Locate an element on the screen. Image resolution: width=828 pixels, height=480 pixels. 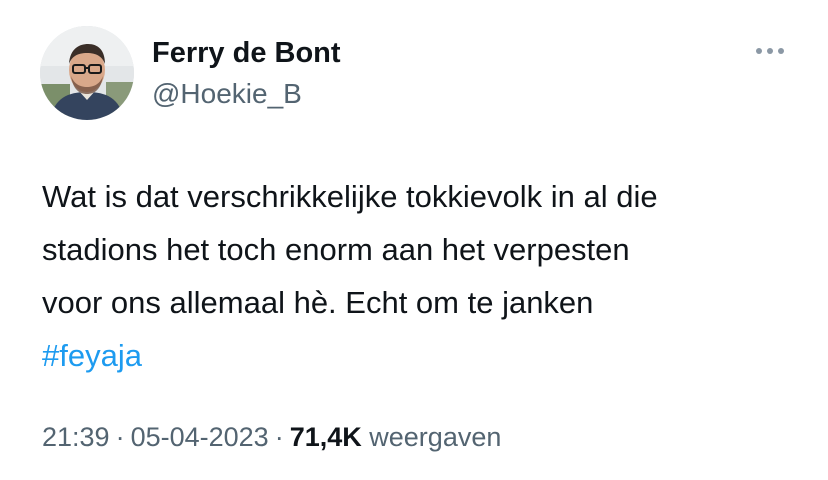
more-options-icon is located at coordinates (770, 51).